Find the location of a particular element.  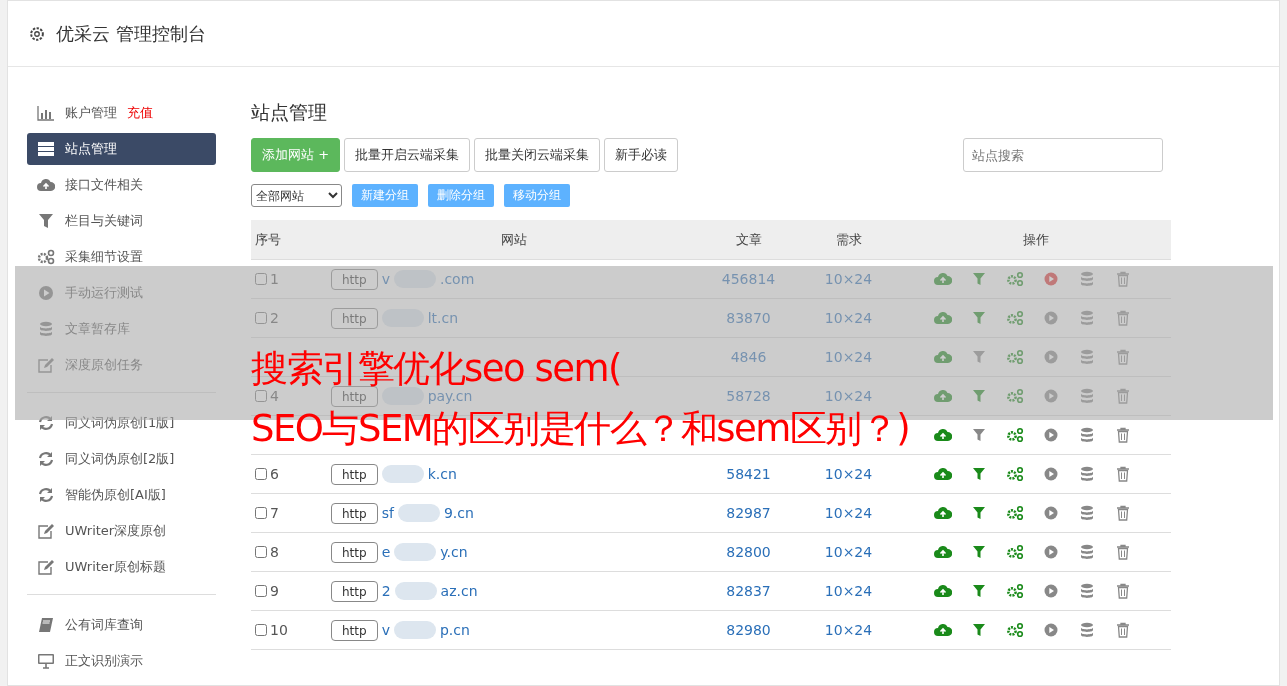

sidebar-item: 同义词伪原创[2版] is located at coordinates (121, 459).